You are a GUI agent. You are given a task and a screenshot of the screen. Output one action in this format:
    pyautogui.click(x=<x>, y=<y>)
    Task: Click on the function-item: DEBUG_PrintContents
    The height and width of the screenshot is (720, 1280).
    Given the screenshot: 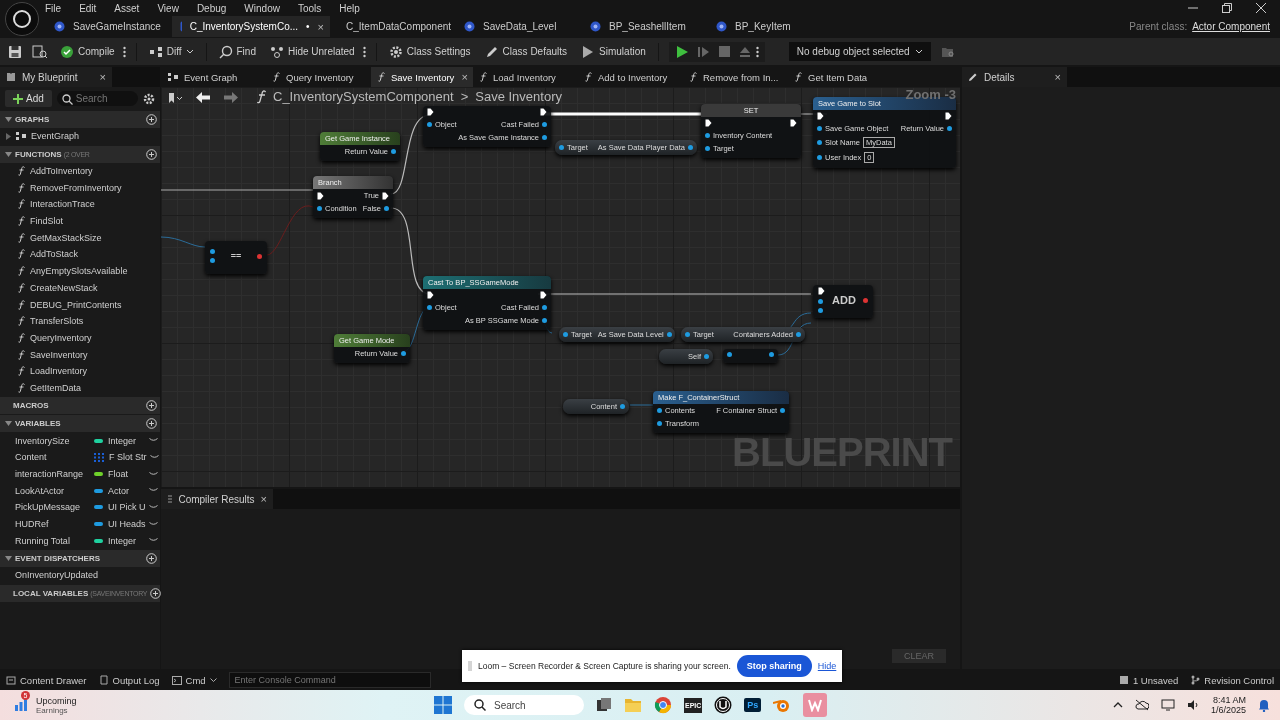 What is the action you would take?
    pyautogui.click(x=80, y=304)
    